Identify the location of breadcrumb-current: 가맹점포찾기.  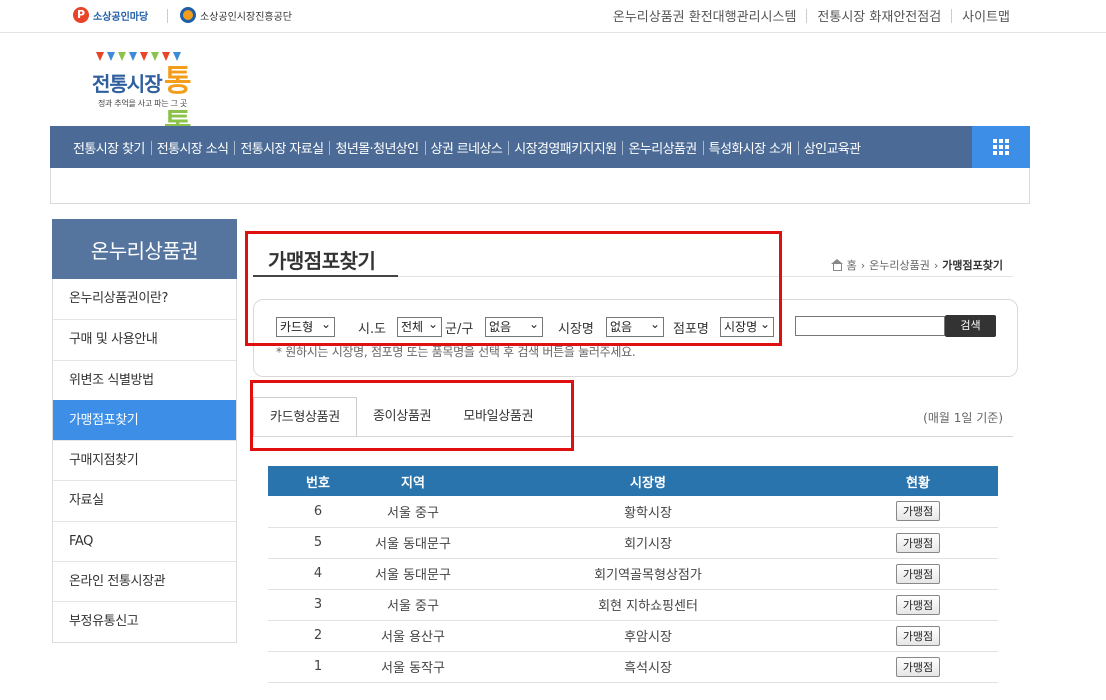
(972, 265).